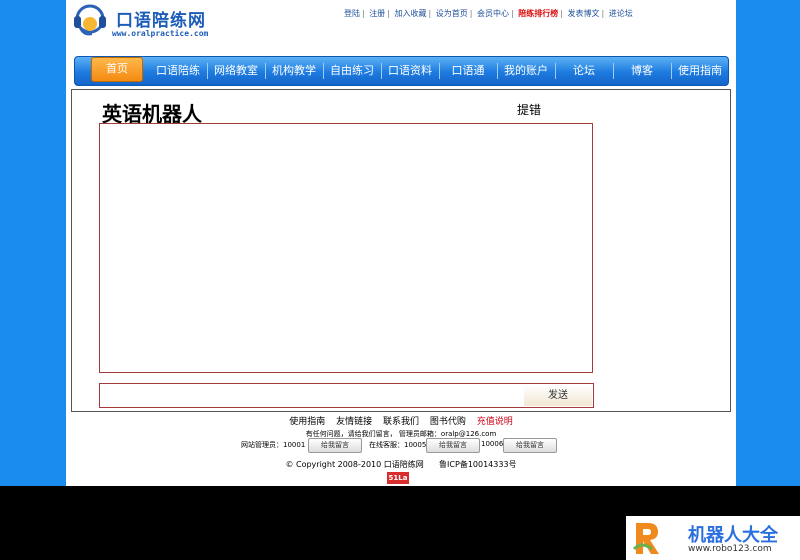 This screenshot has width=800, height=560. I want to click on copyright-text: © Copyright 2008-2010 口语陪练网, so click(354, 464).